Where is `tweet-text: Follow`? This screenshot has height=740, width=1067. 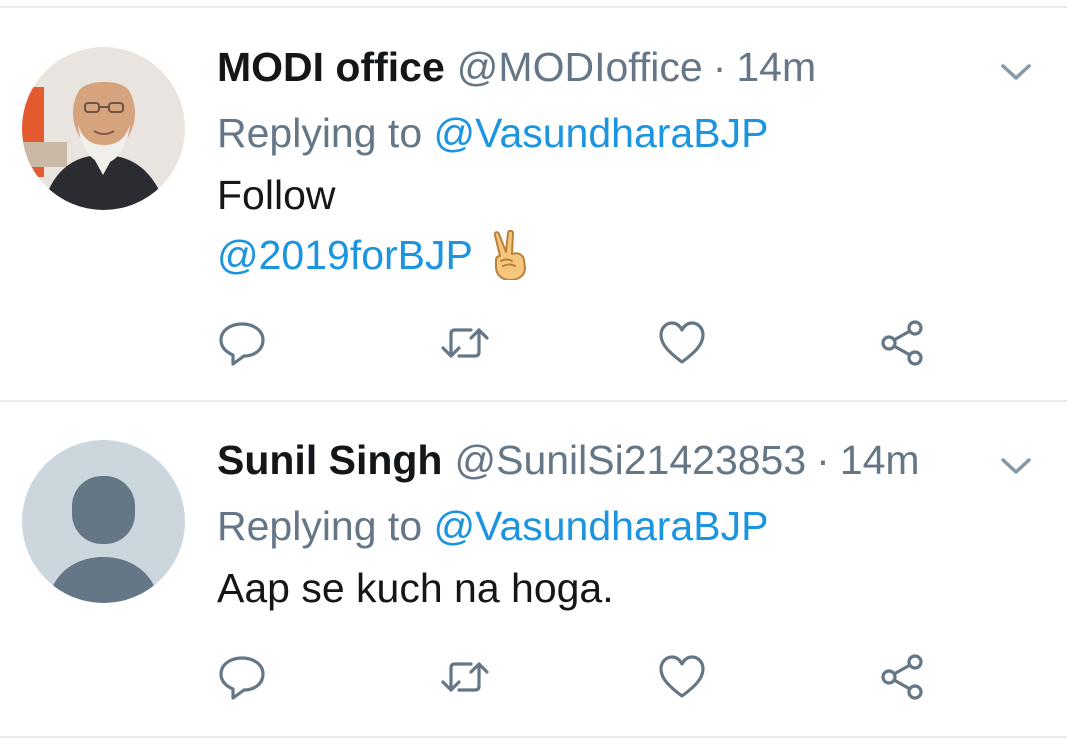
tweet-text: Follow is located at coordinates (276, 195).